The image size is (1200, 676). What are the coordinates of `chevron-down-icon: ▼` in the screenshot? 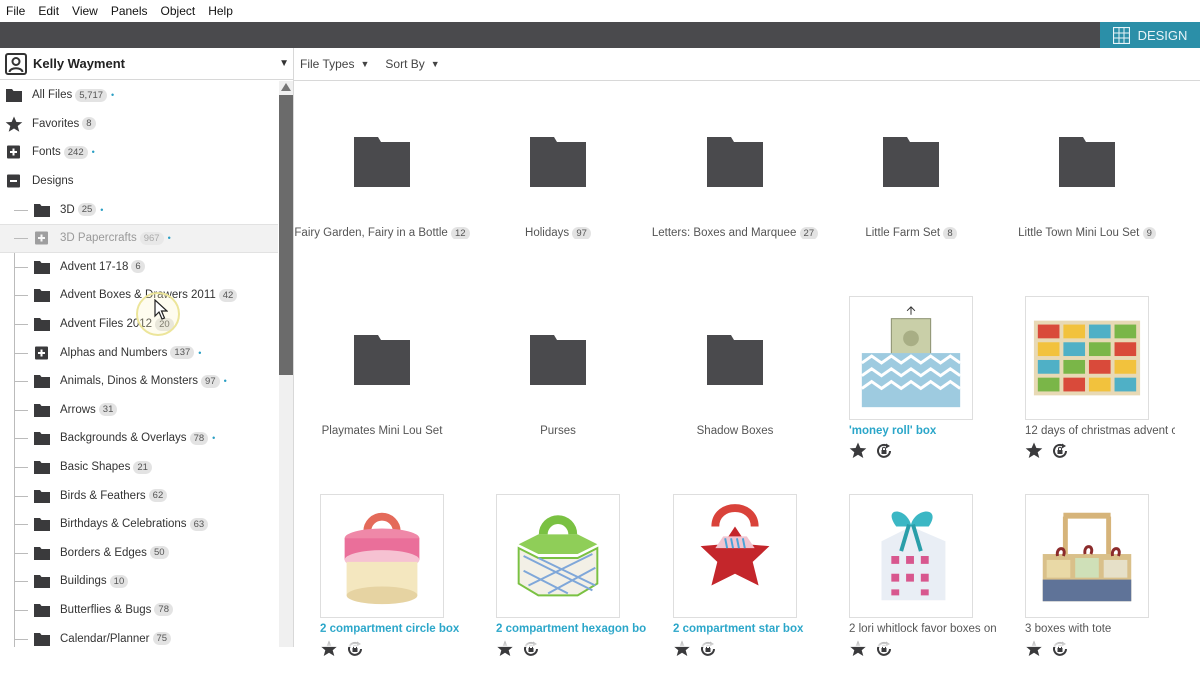 It's located at (284, 63).